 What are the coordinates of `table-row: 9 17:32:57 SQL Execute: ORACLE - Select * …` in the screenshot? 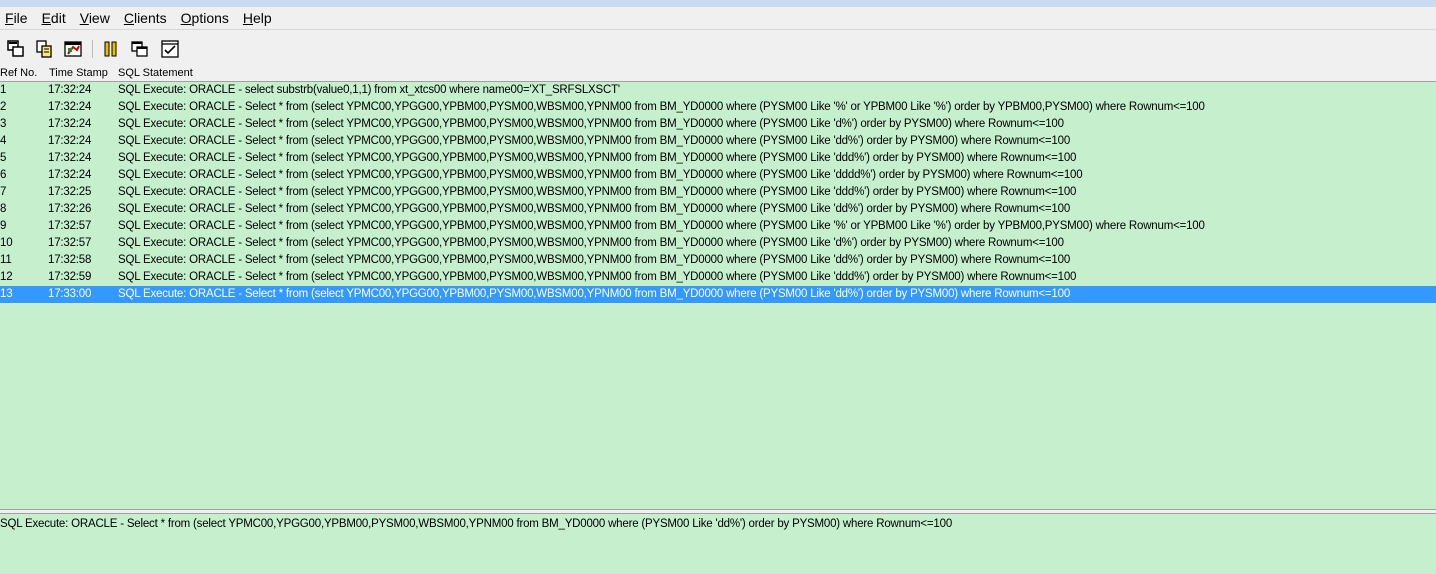 It's located at (718, 226).